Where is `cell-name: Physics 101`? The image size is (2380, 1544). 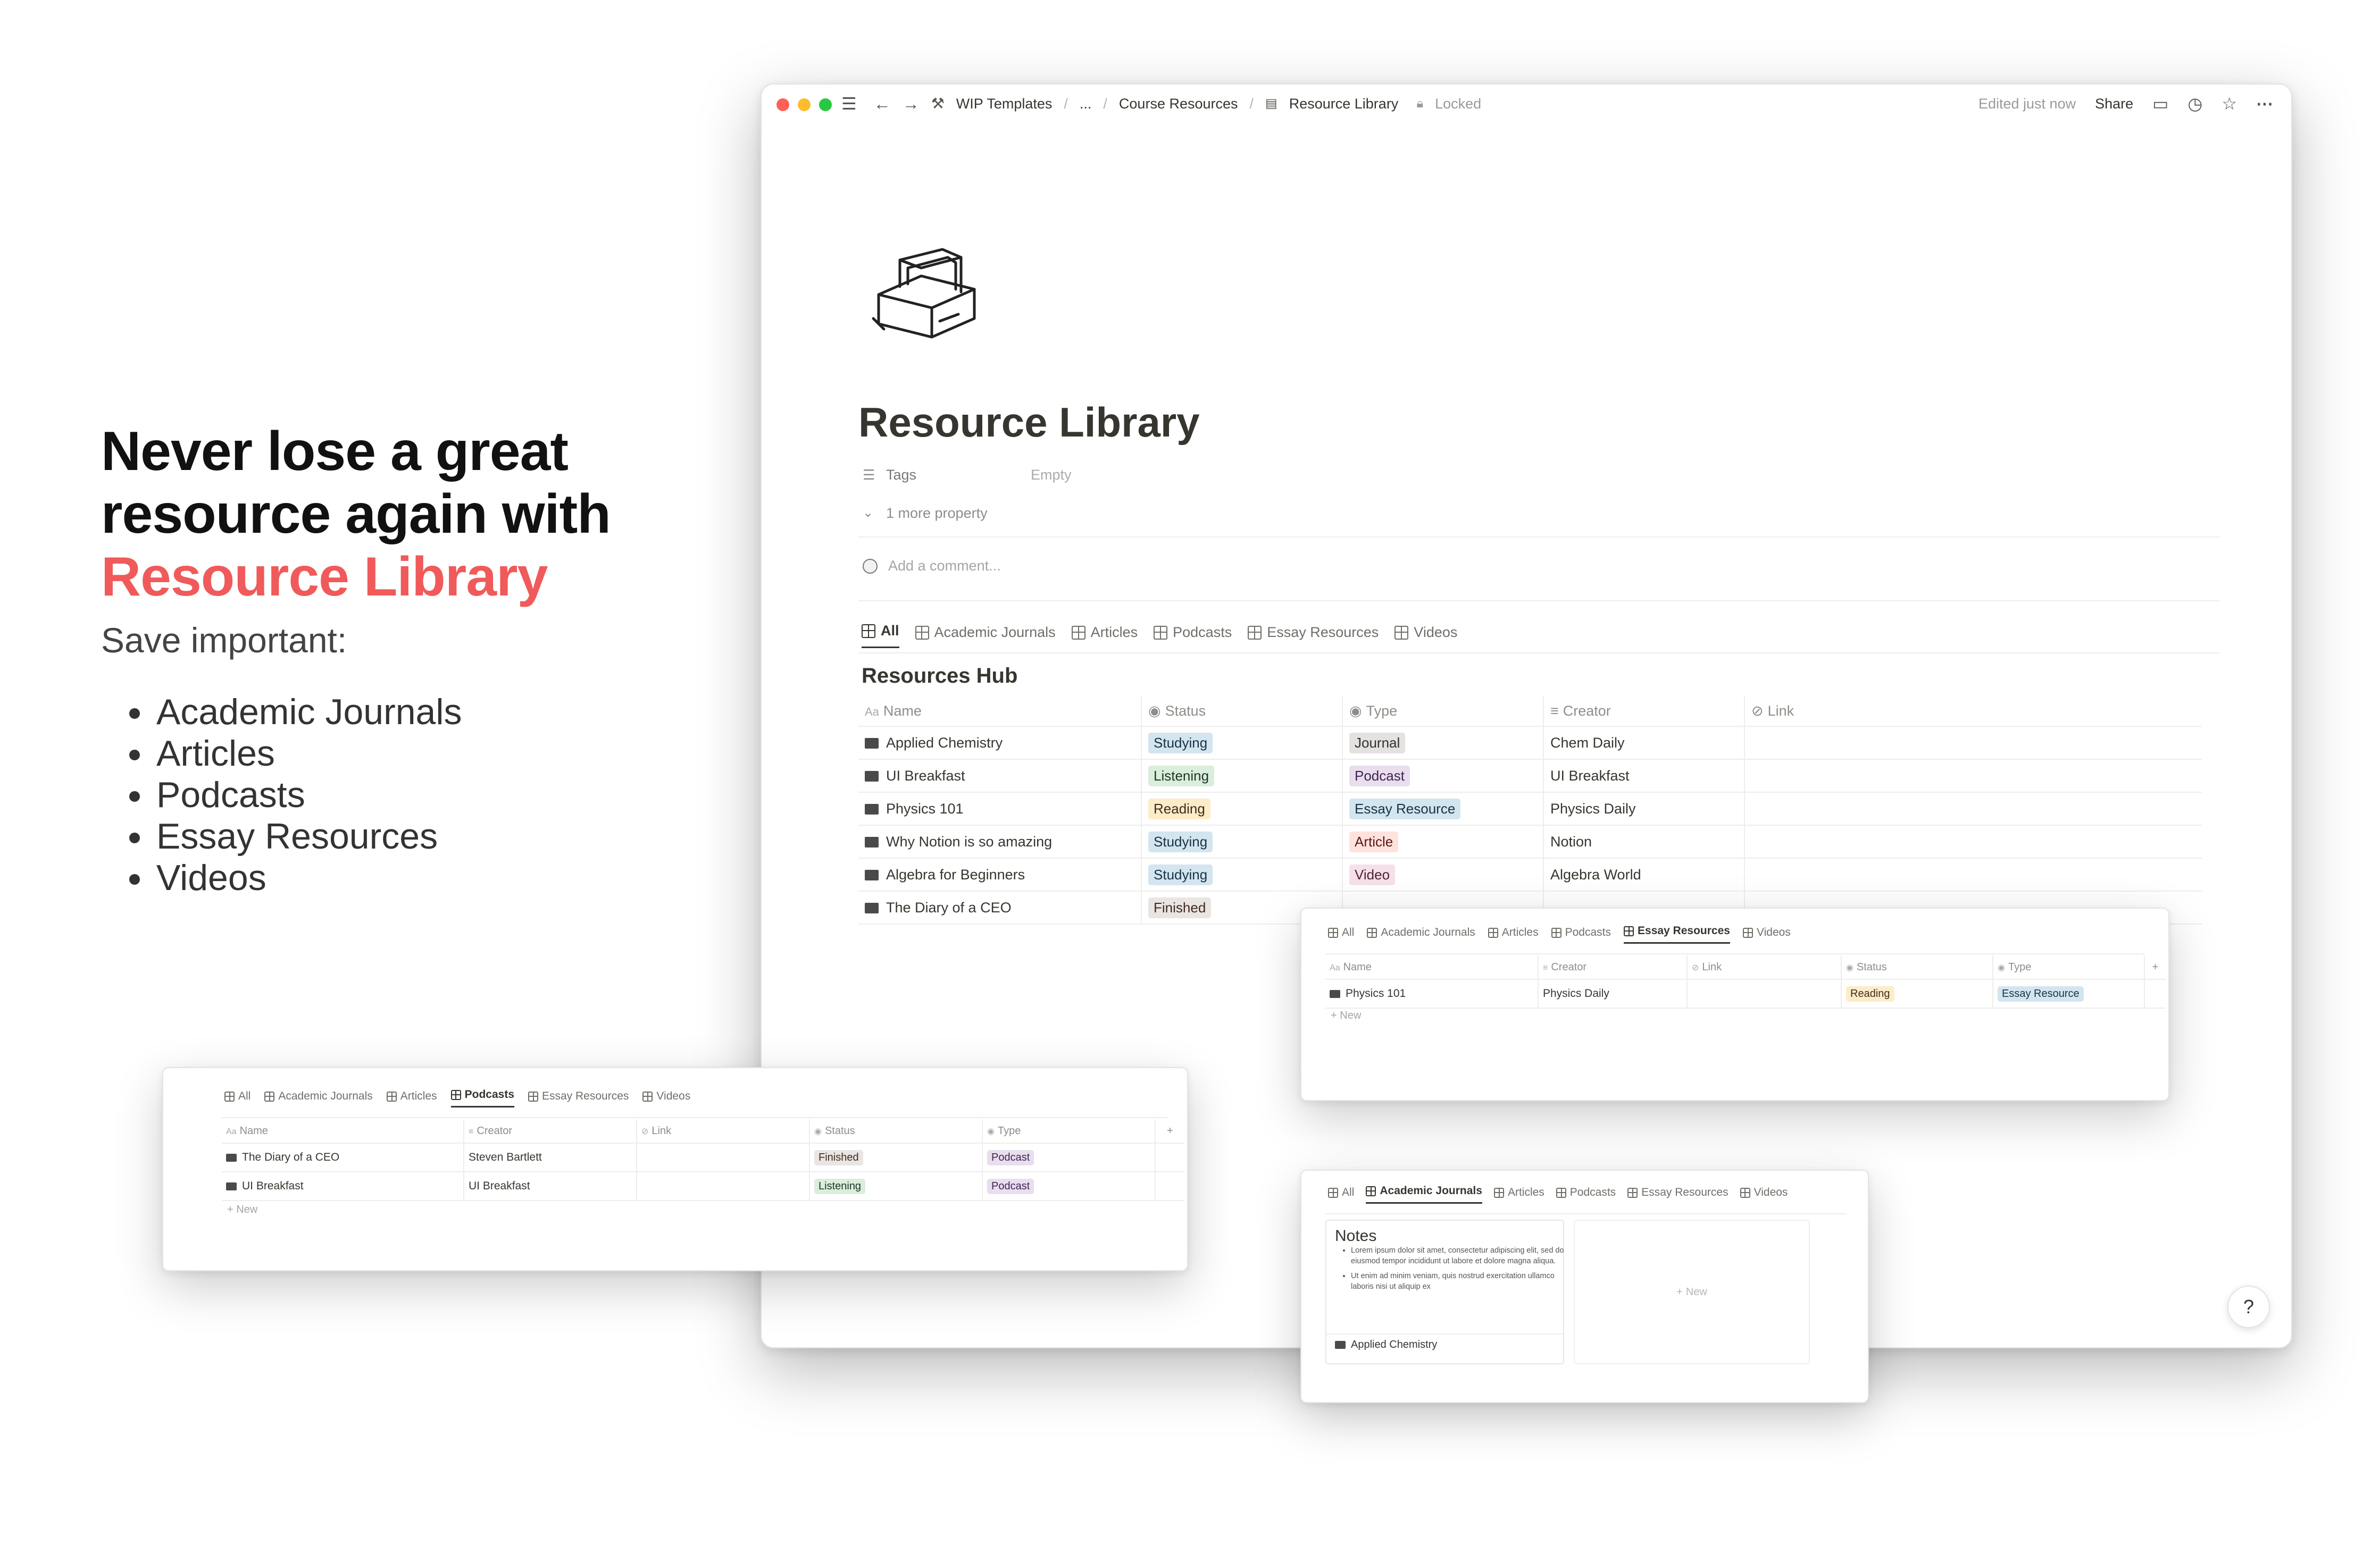 cell-name: Physics 101 is located at coordinates (1432, 994).